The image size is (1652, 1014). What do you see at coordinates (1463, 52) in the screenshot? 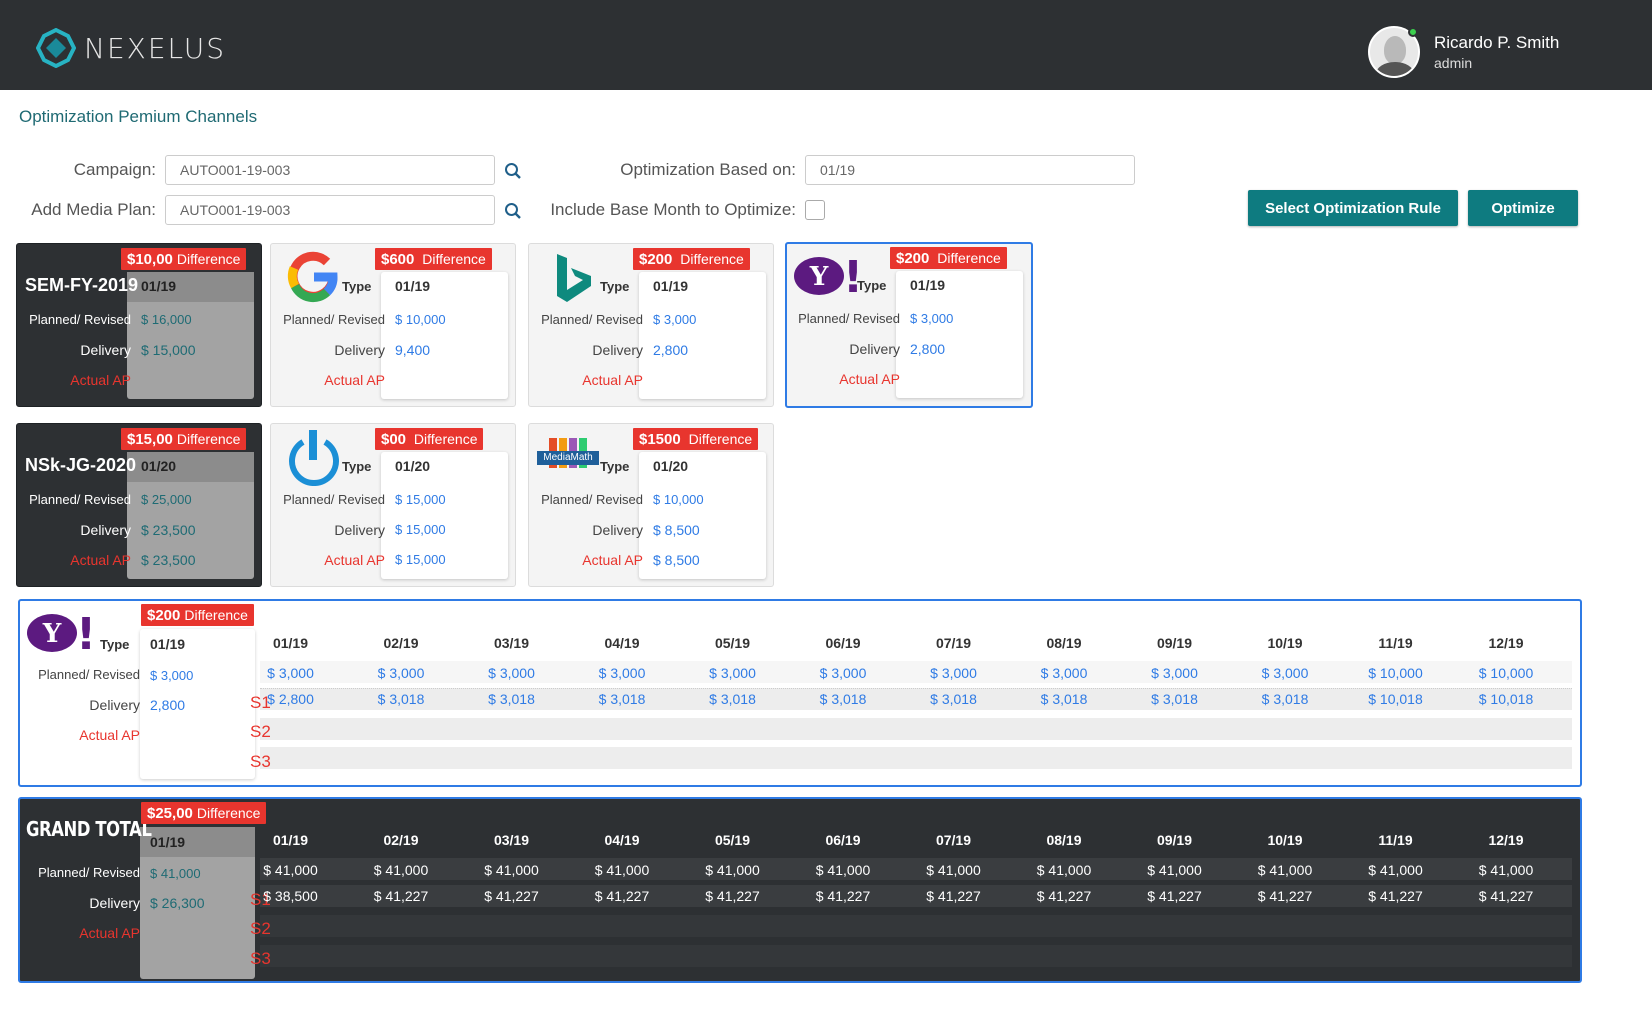
I see `user-menu: Ricardo P. Smith admin` at bounding box center [1463, 52].